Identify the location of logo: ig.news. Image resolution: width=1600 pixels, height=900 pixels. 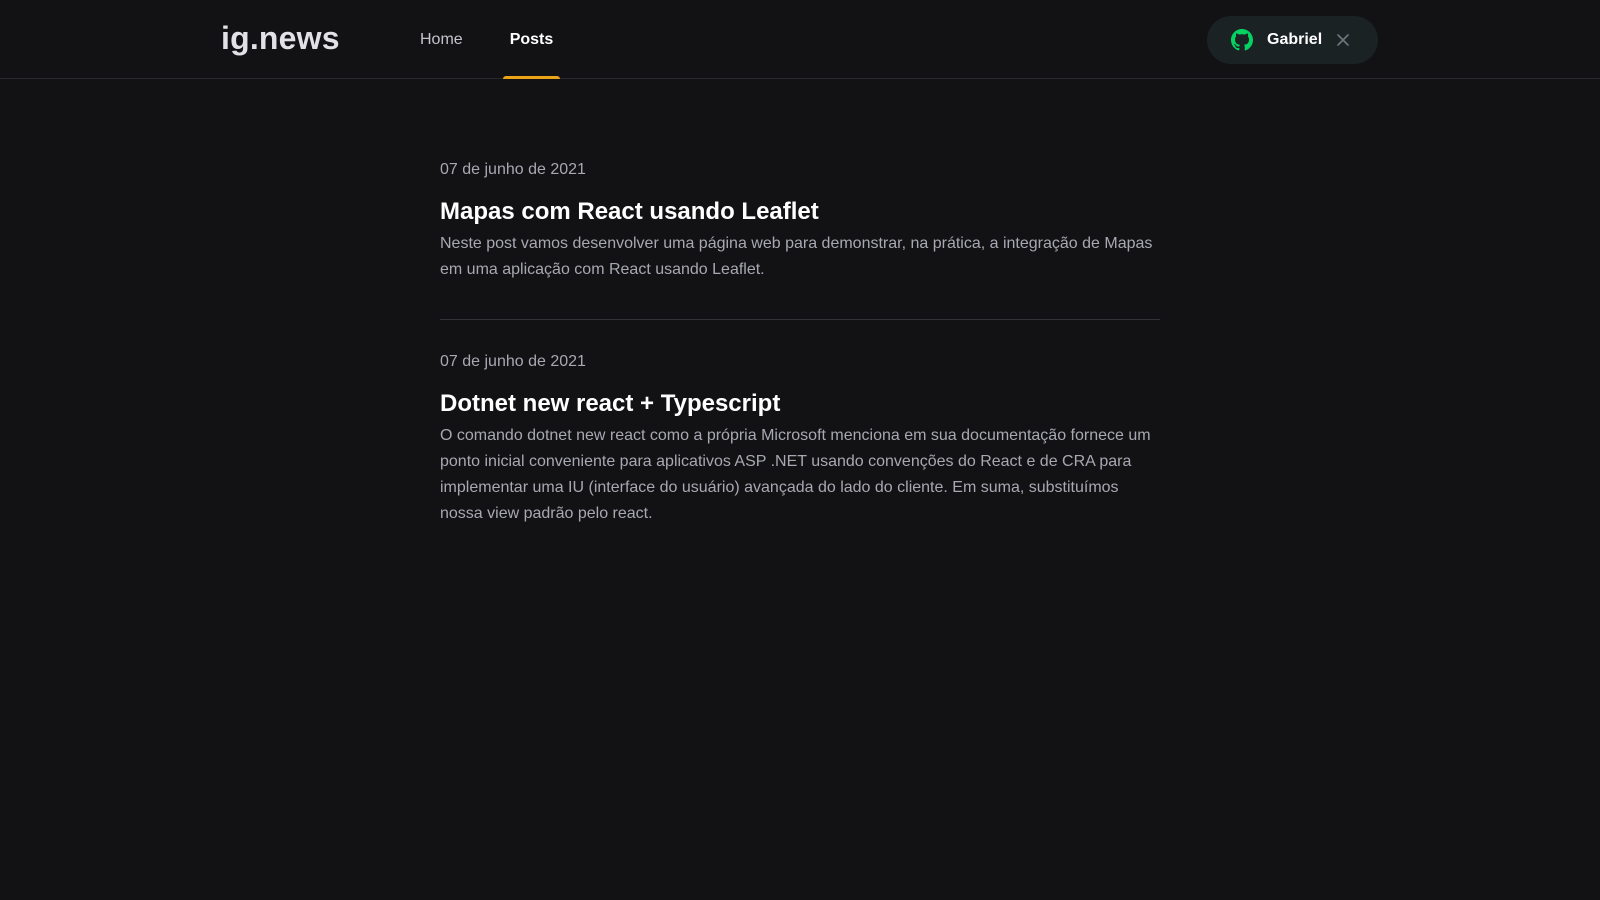
(280, 38).